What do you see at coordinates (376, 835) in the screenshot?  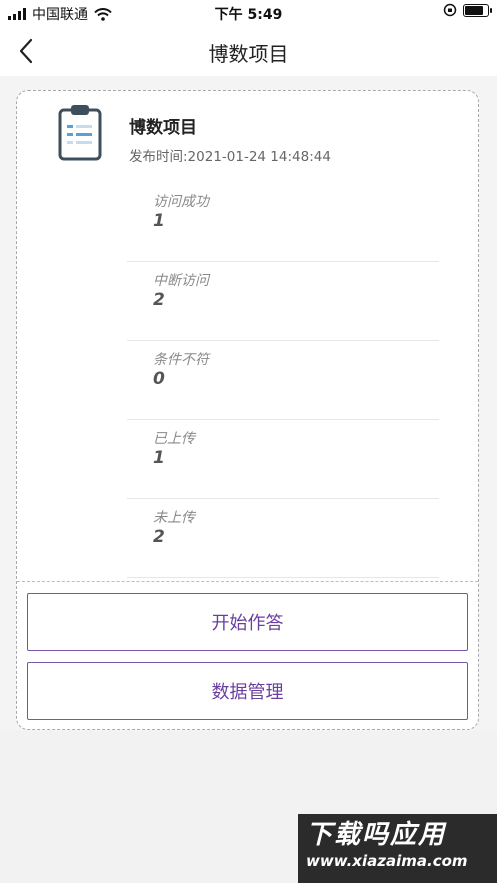 I see `watermark-title: 下载吗应用` at bounding box center [376, 835].